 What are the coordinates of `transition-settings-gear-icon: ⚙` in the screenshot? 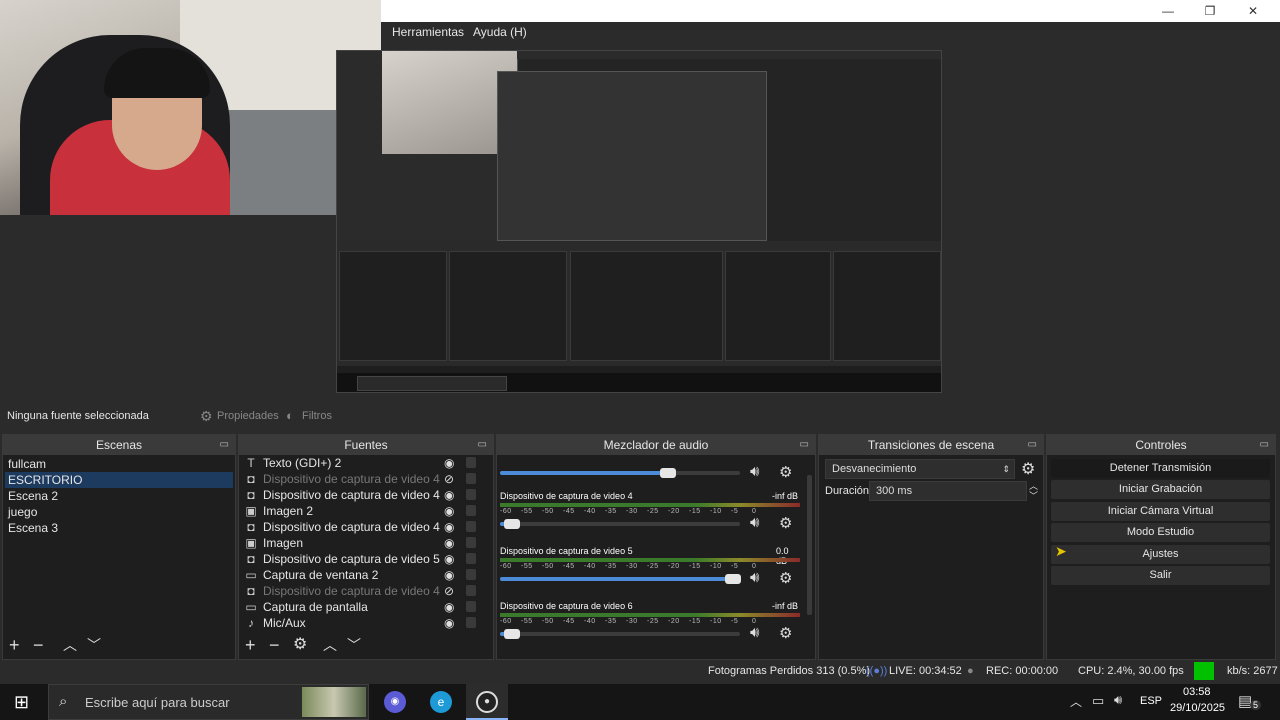 It's located at (1028, 469).